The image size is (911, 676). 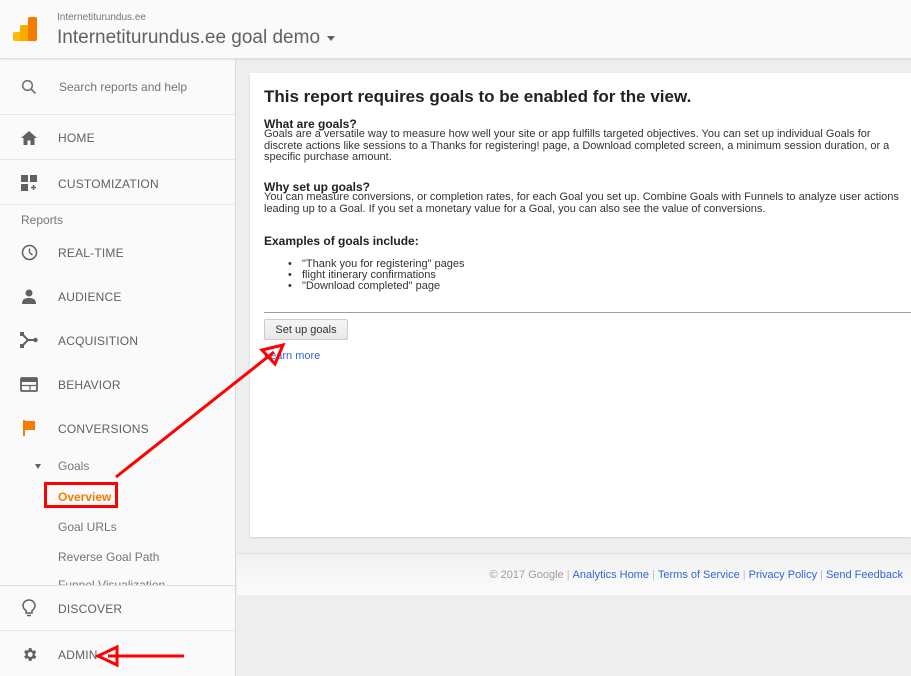 I want to click on sidebar-item-conversions: CONVERSIONS, so click(x=117, y=428).